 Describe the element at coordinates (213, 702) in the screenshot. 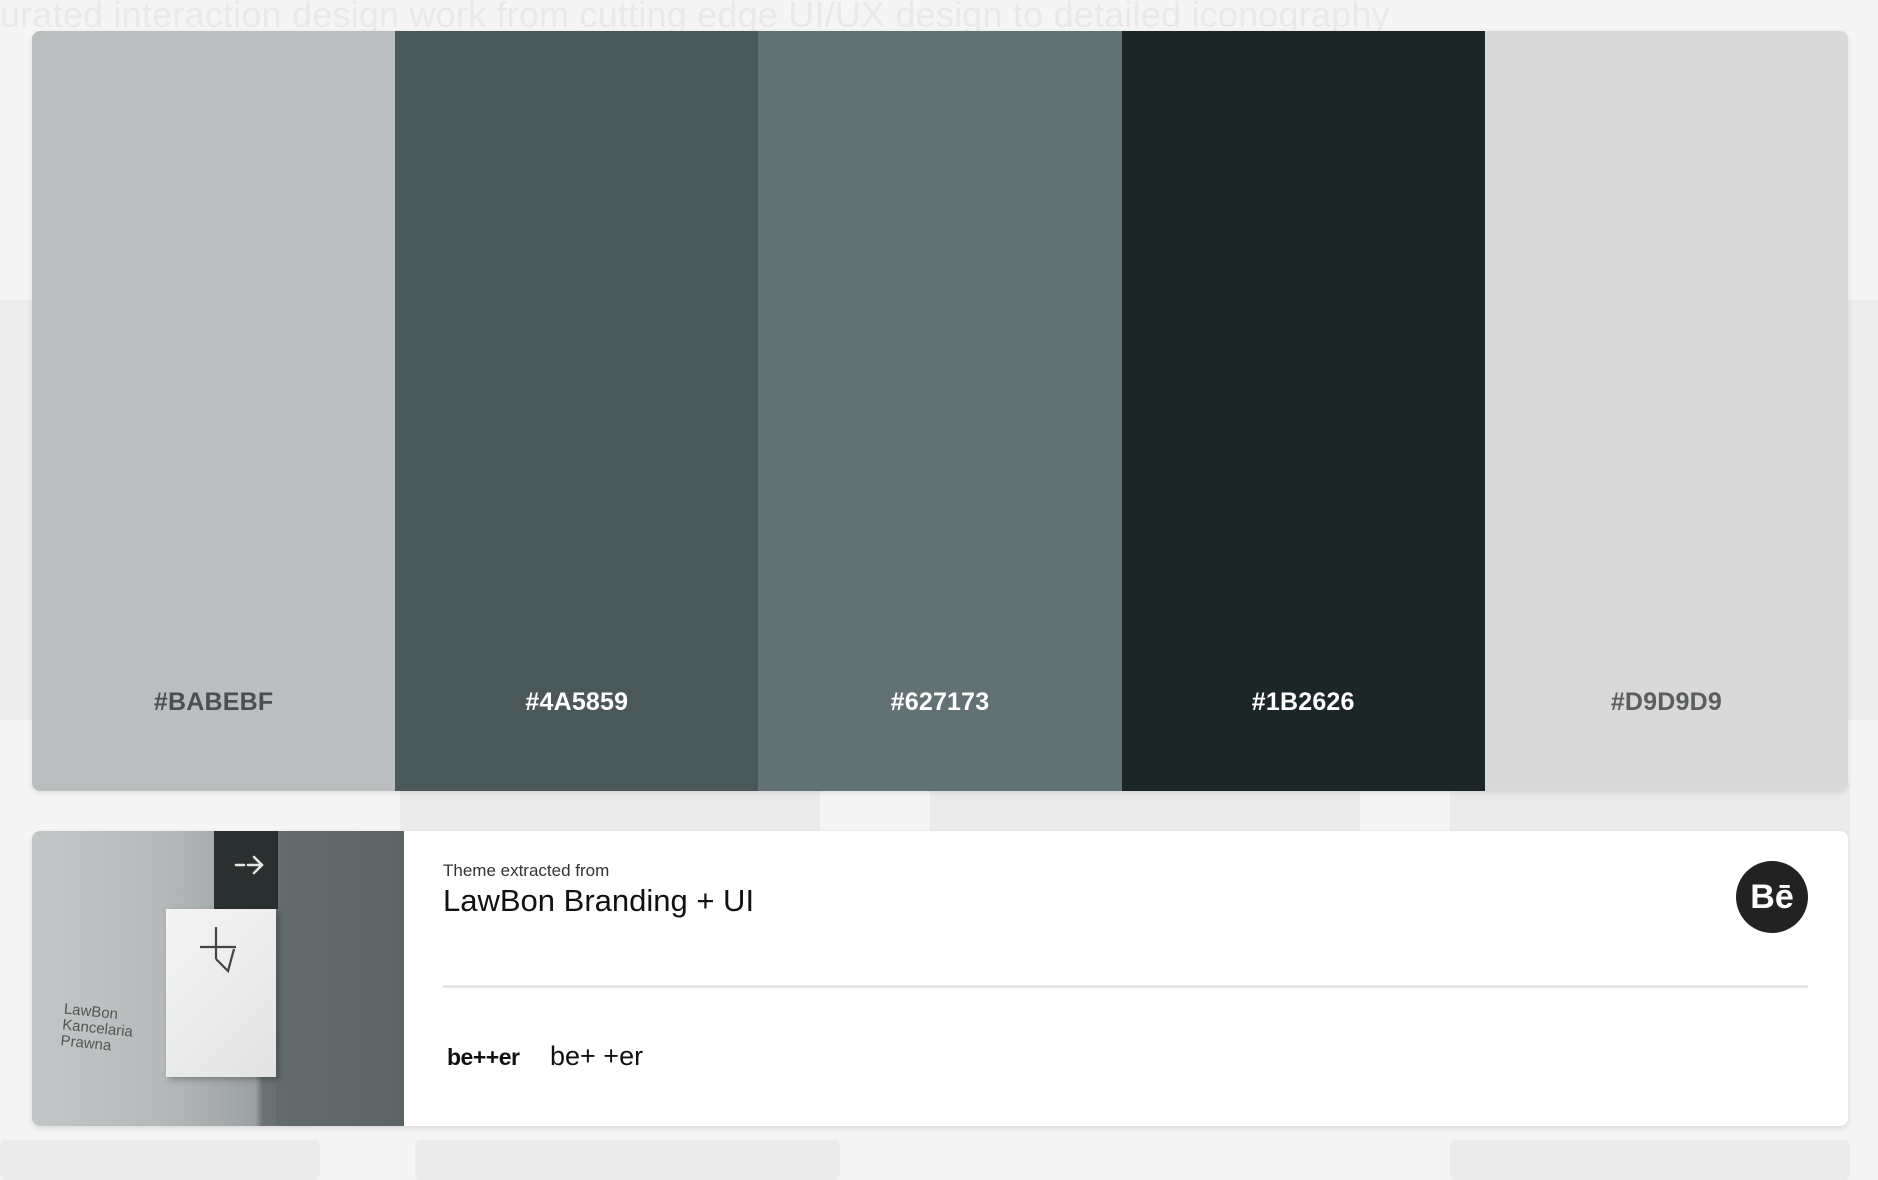

I see `swatch-hex-label: #BABEBF` at that location.